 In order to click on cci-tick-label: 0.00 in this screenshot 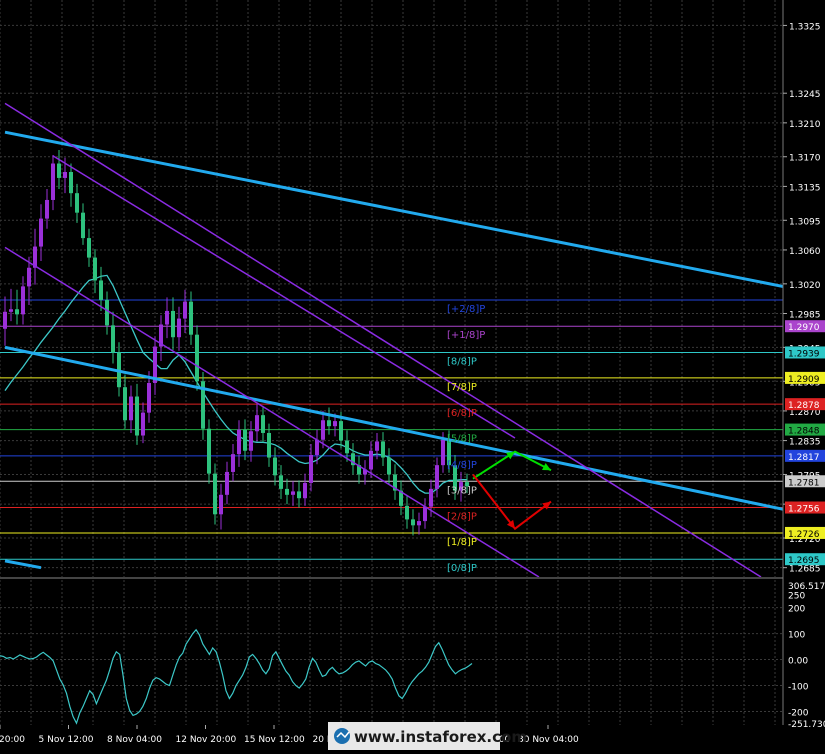, I will do `click(798, 662)`.